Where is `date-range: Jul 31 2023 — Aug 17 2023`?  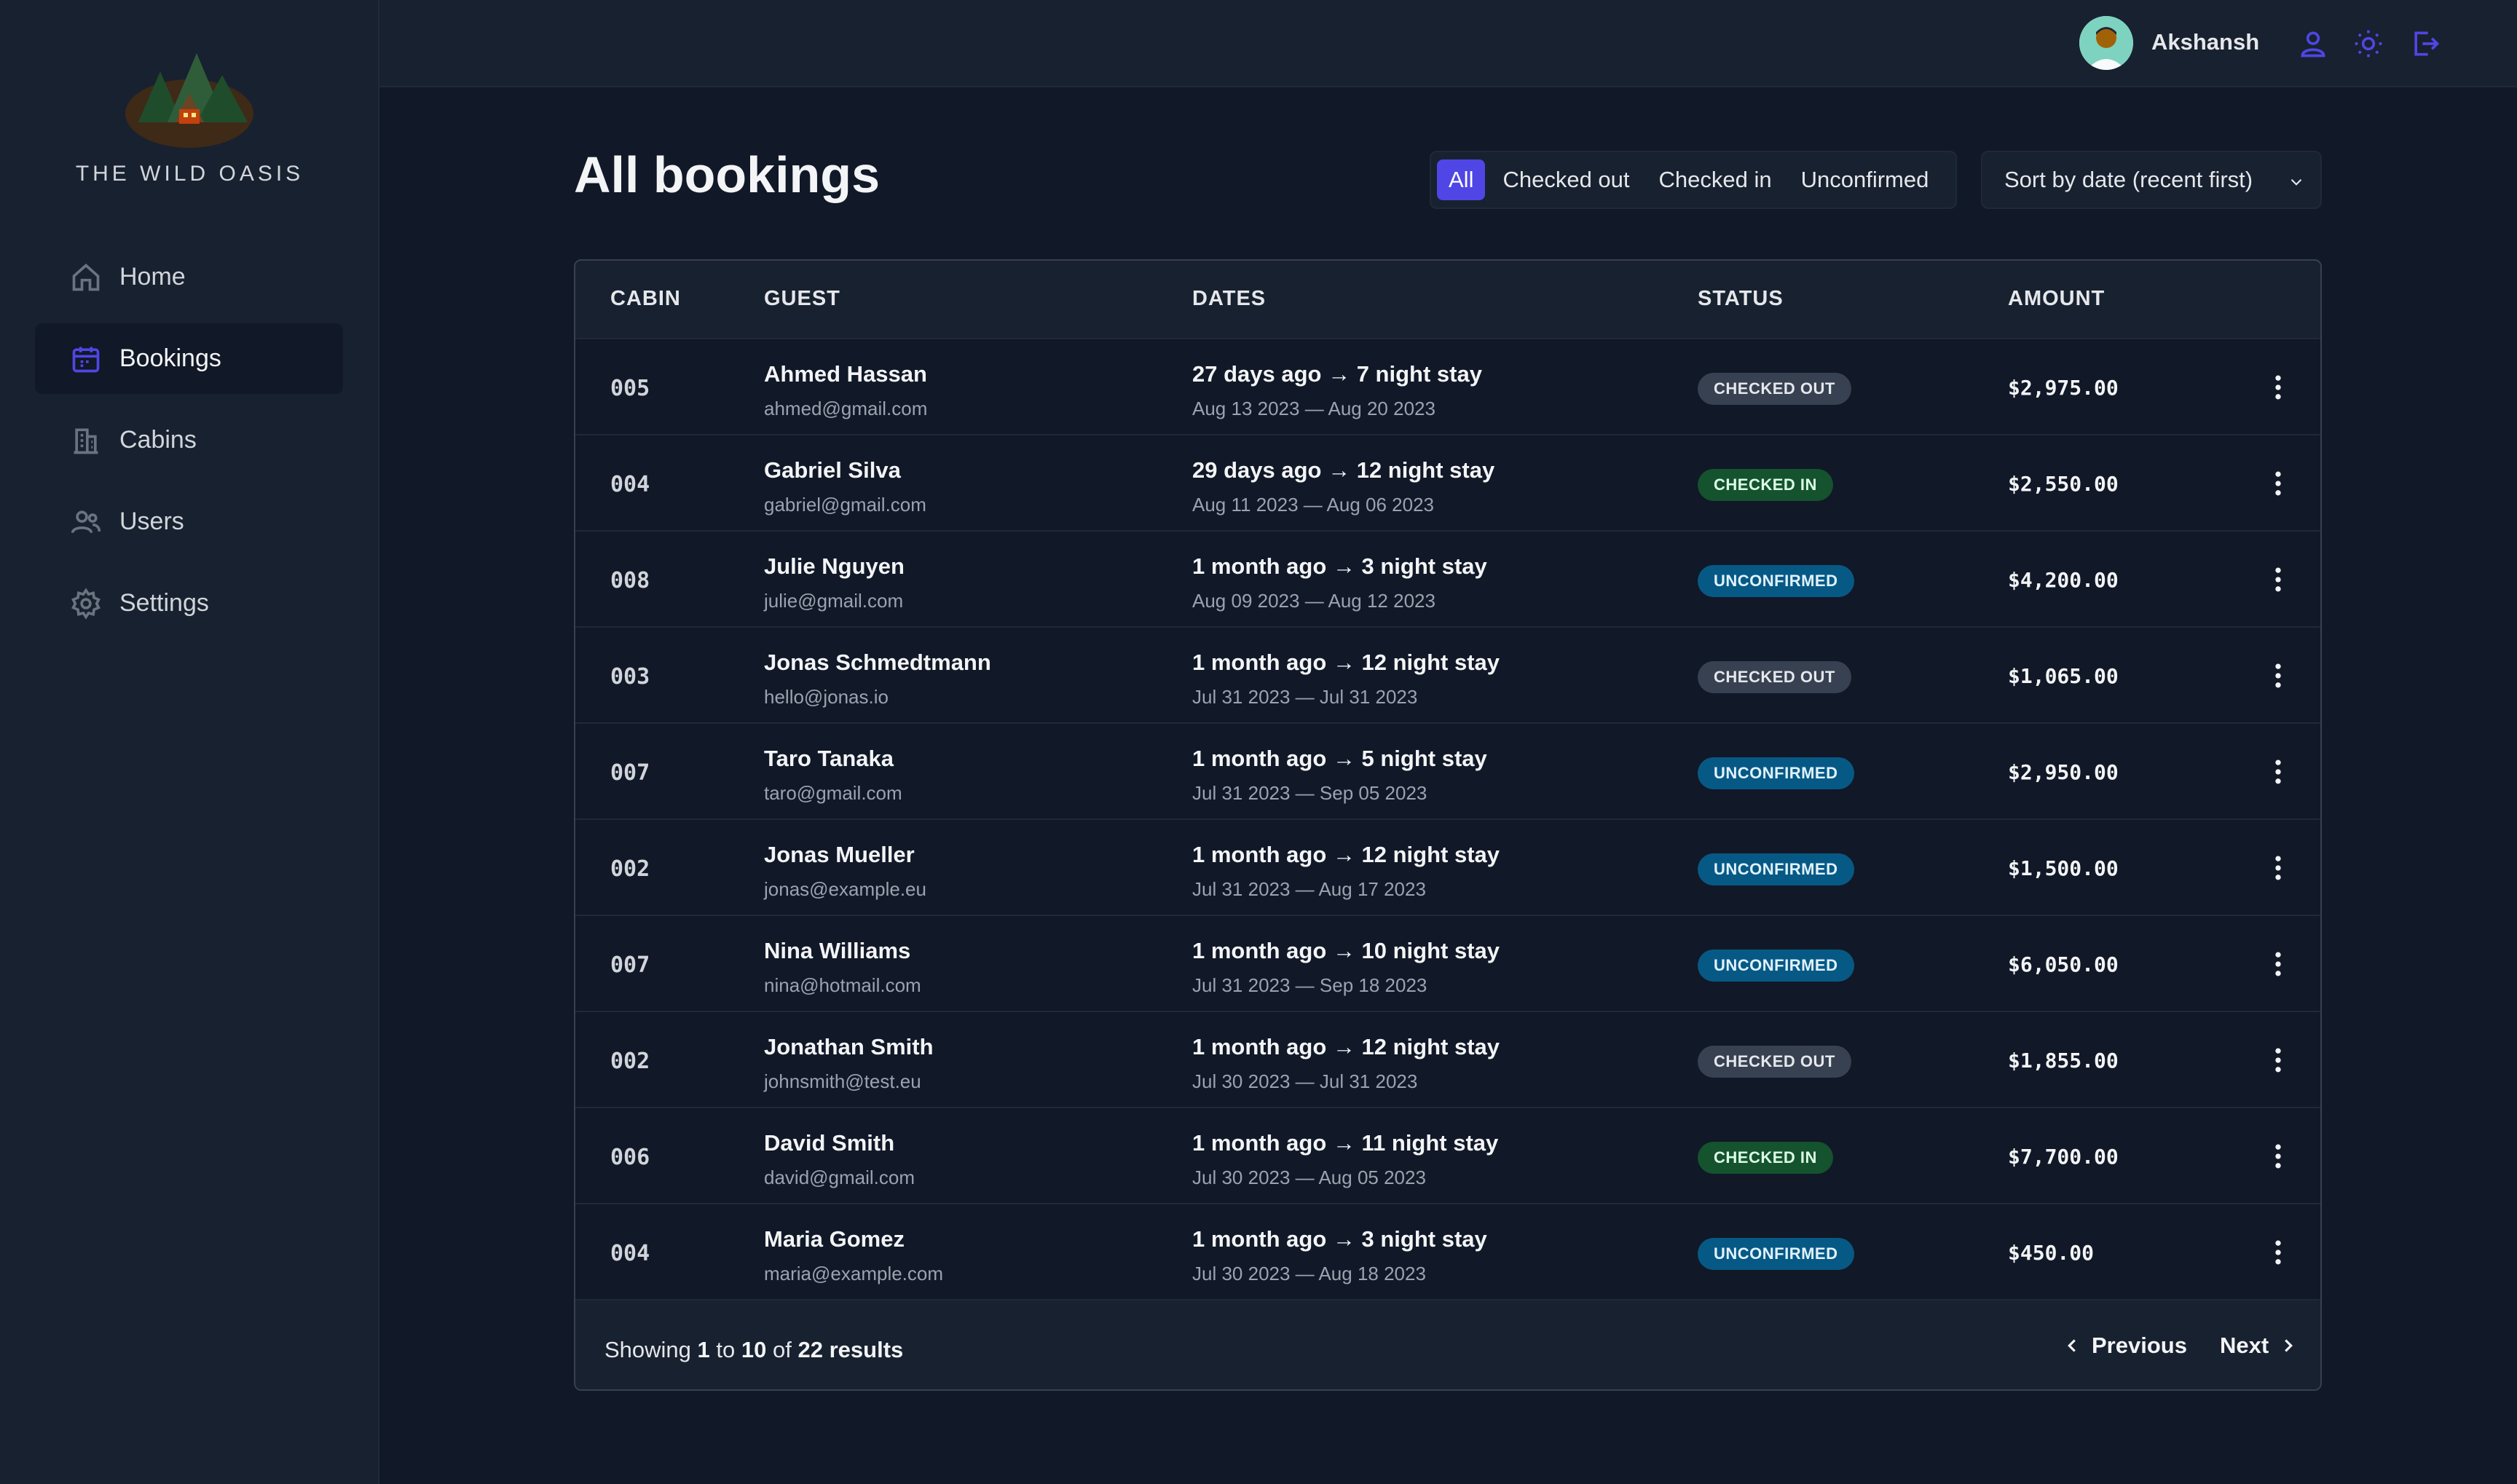 date-range: Jul 31 2023 — Aug 17 2023 is located at coordinates (1309, 889).